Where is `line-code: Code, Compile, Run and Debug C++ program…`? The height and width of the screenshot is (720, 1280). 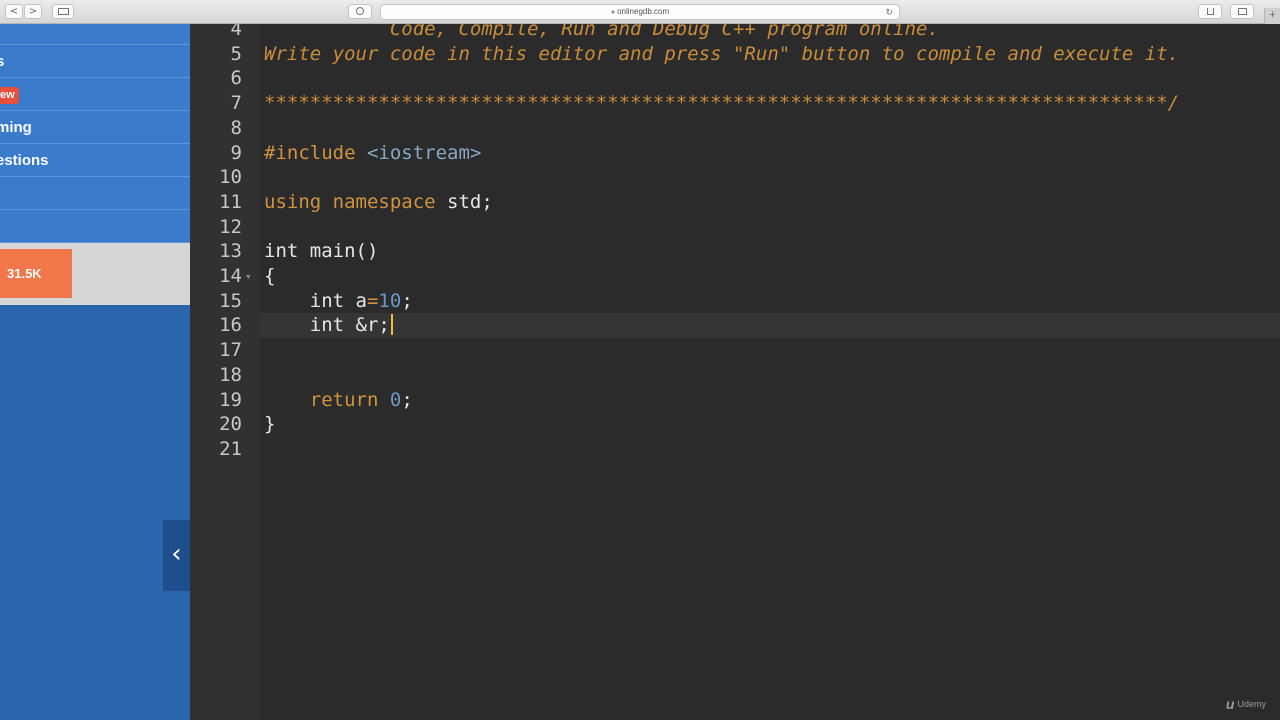
line-code: Code, Compile, Run and Debug C++ program… is located at coordinates (601, 33).